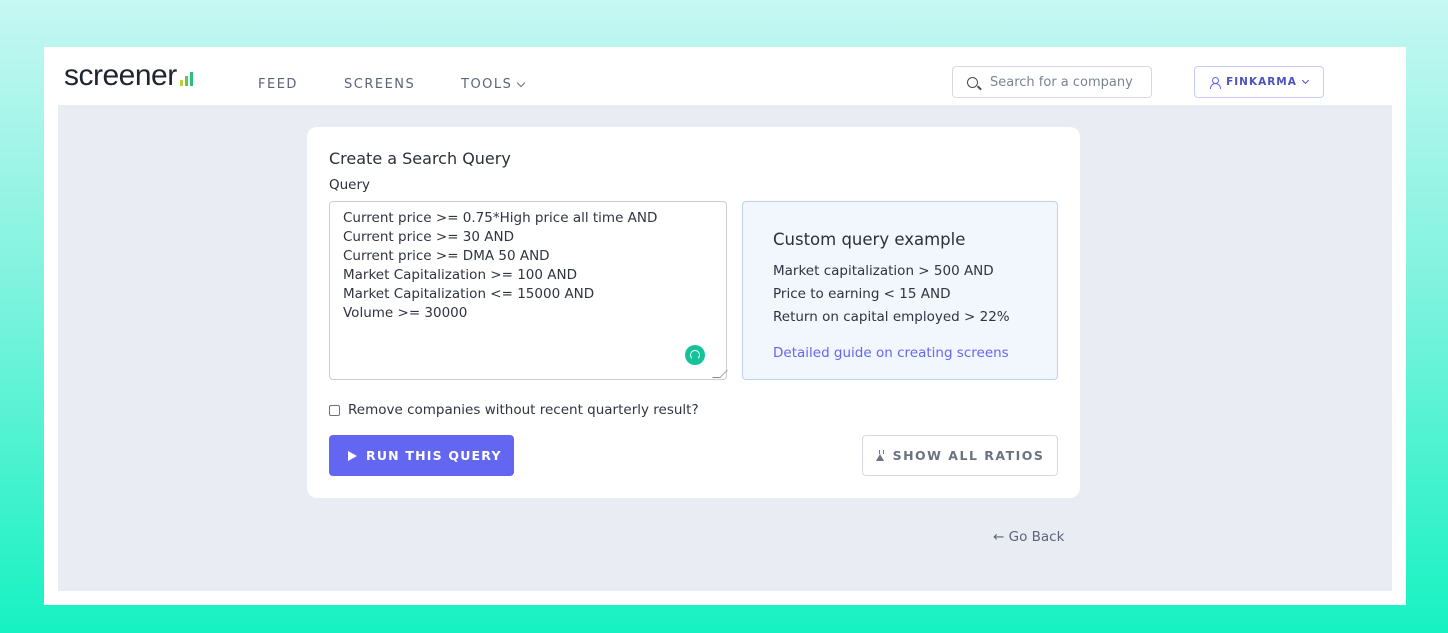 This screenshot has height=633, width=1448. I want to click on user-name: FINKARMA, so click(1261, 82).